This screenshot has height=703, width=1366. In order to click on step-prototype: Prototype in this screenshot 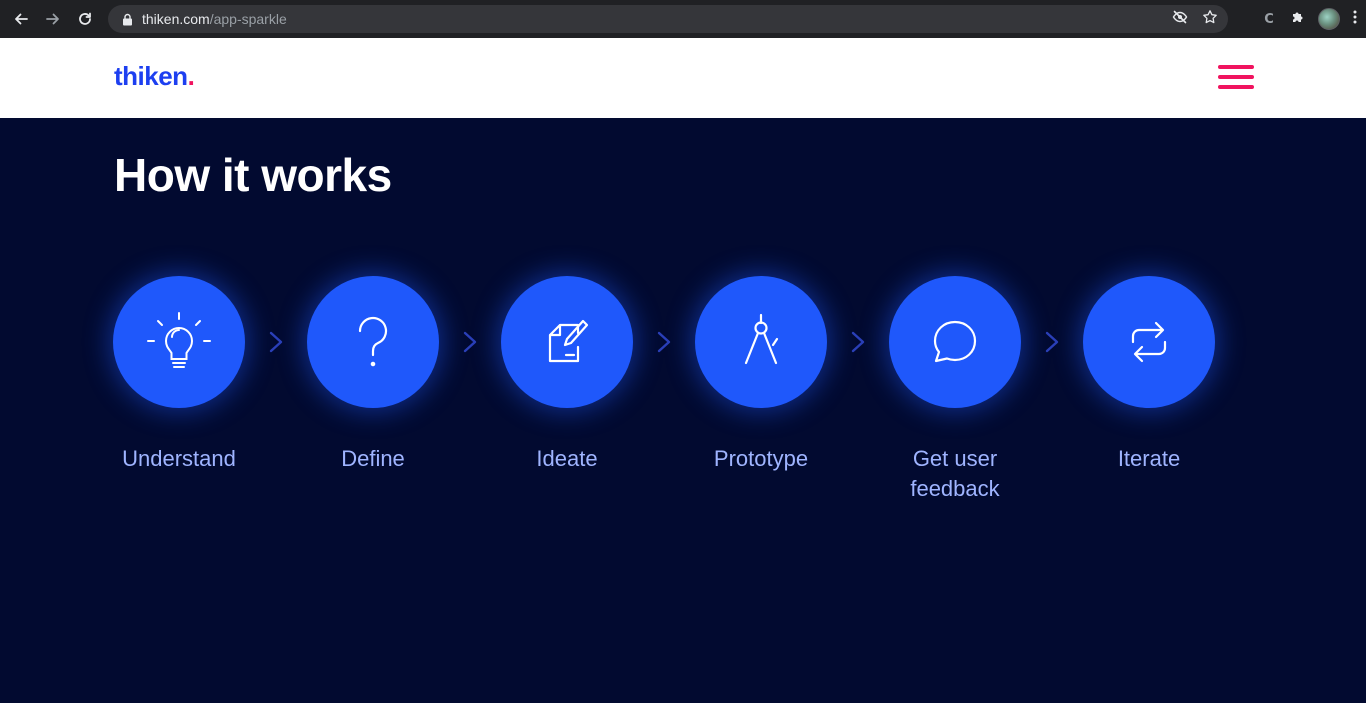, I will do `click(761, 373)`.